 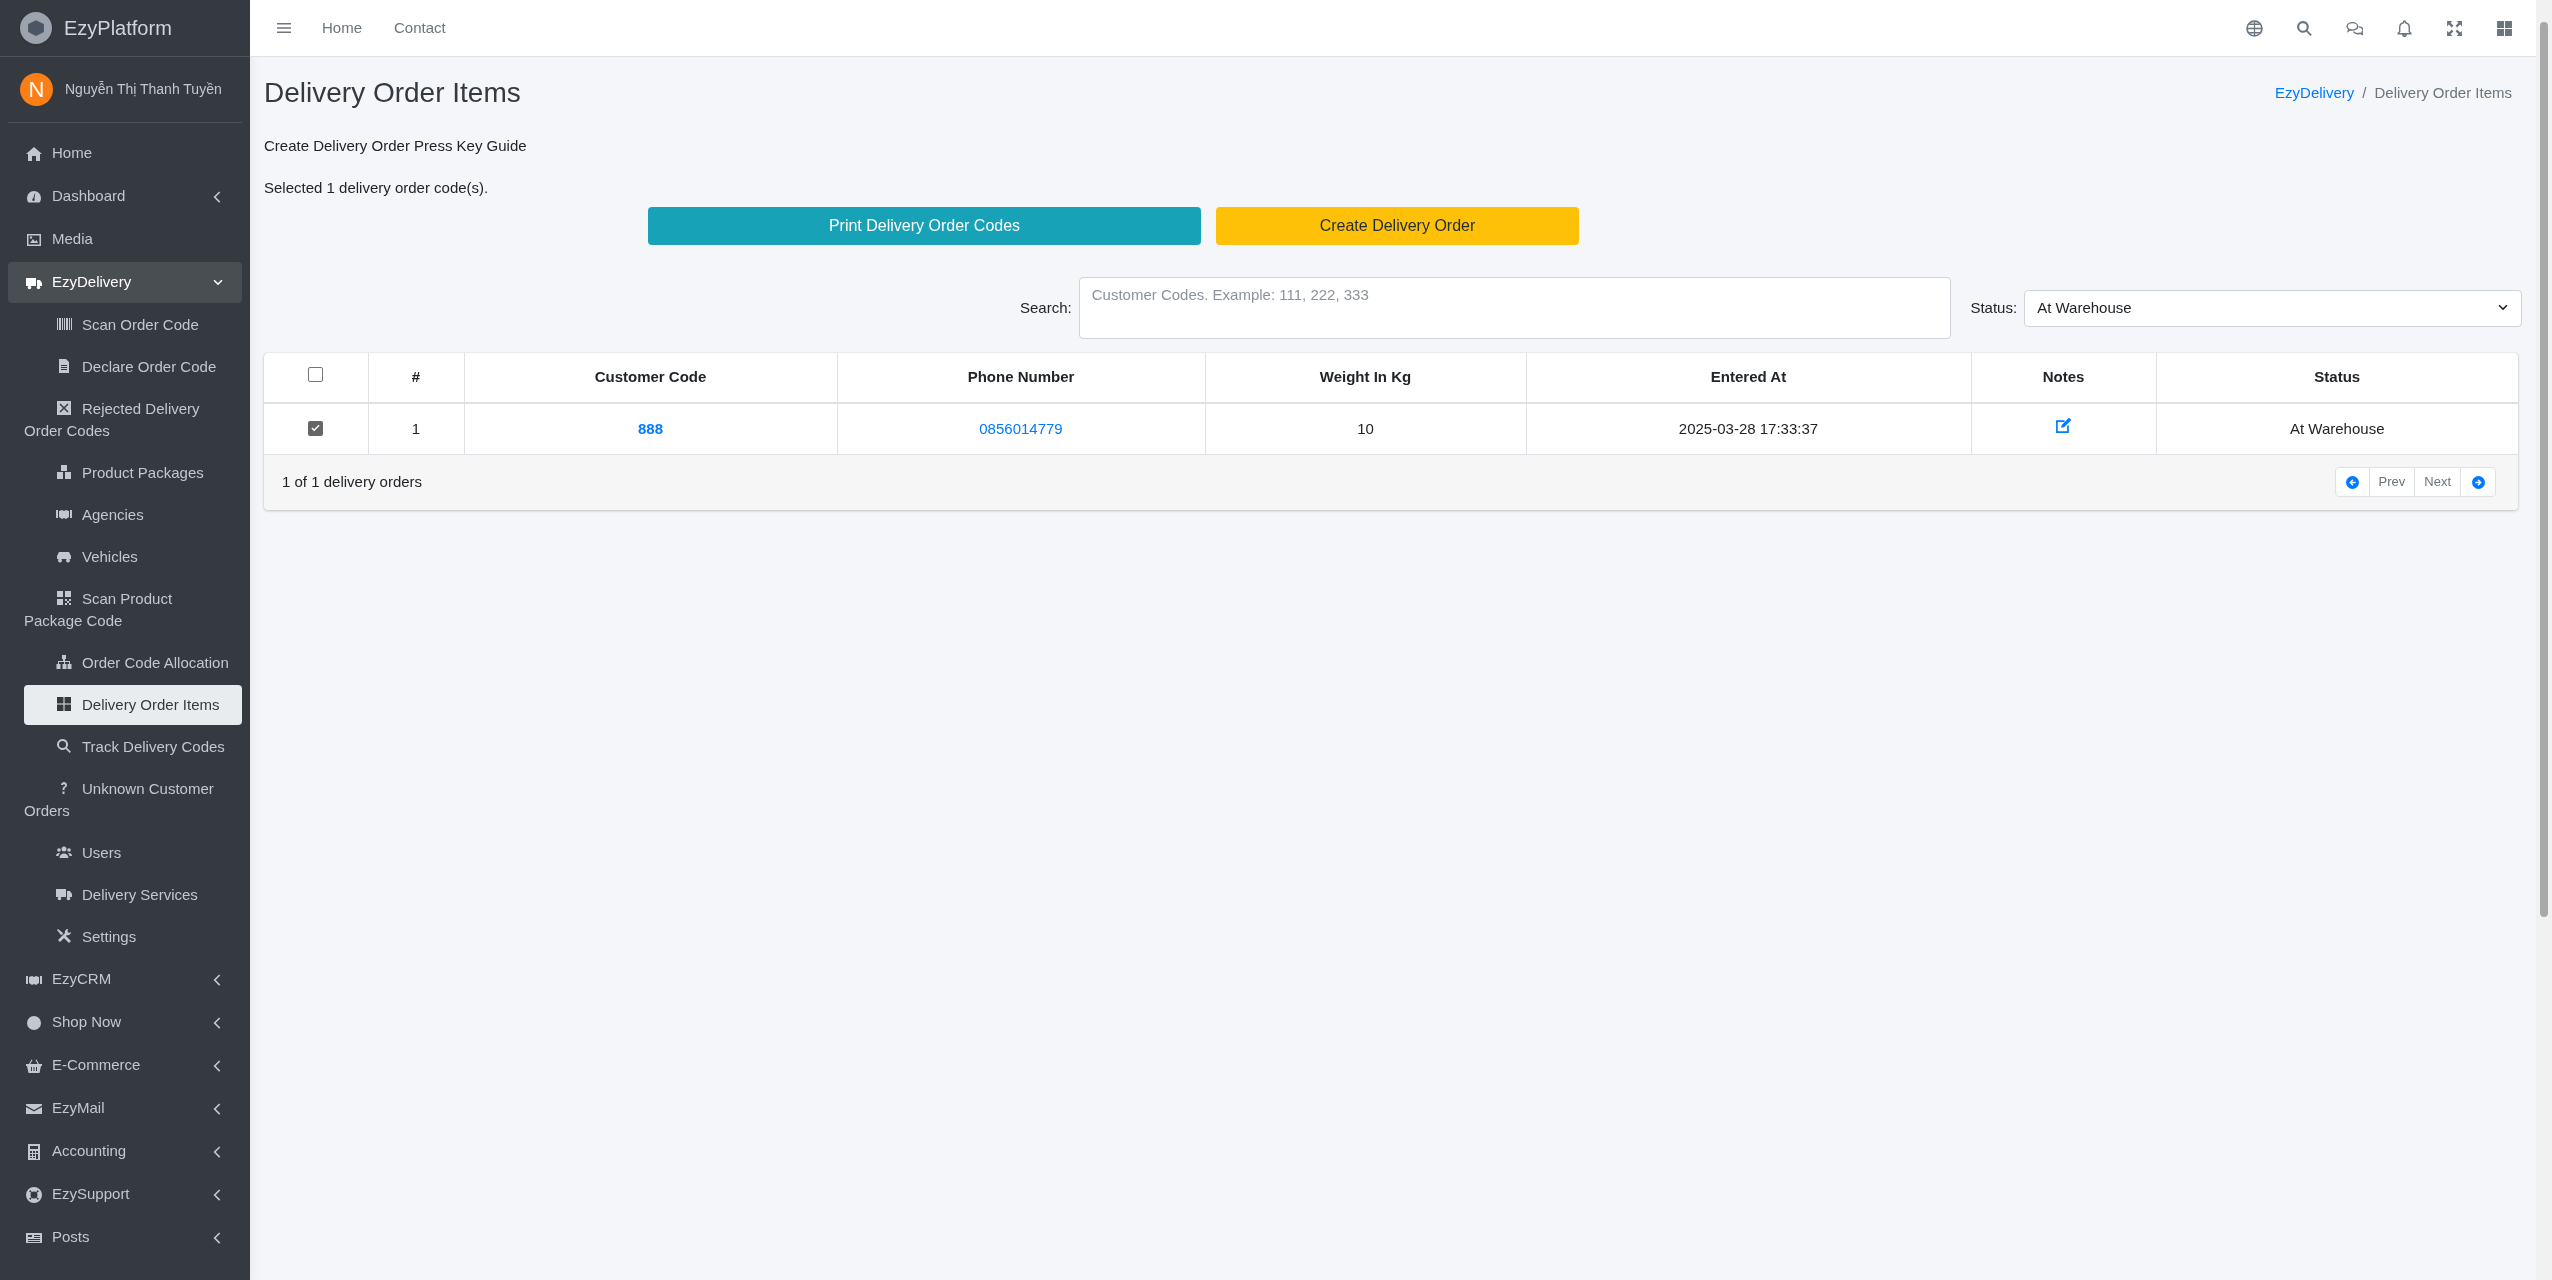 I want to click on sidebar-item: EzyDelivery, so click(x=125, y=282).